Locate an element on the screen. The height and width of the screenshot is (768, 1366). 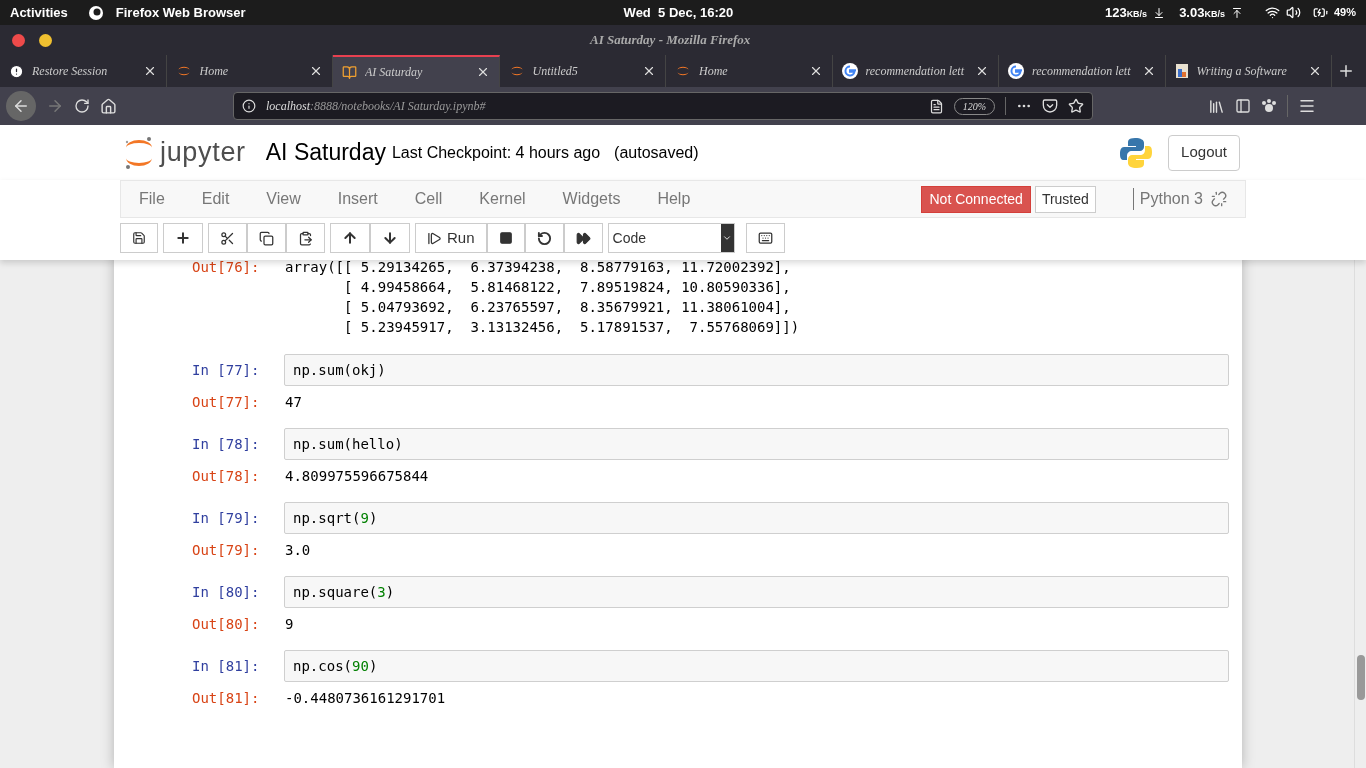
kernel-name: Python 3 is located at coordinates (1171, 199).